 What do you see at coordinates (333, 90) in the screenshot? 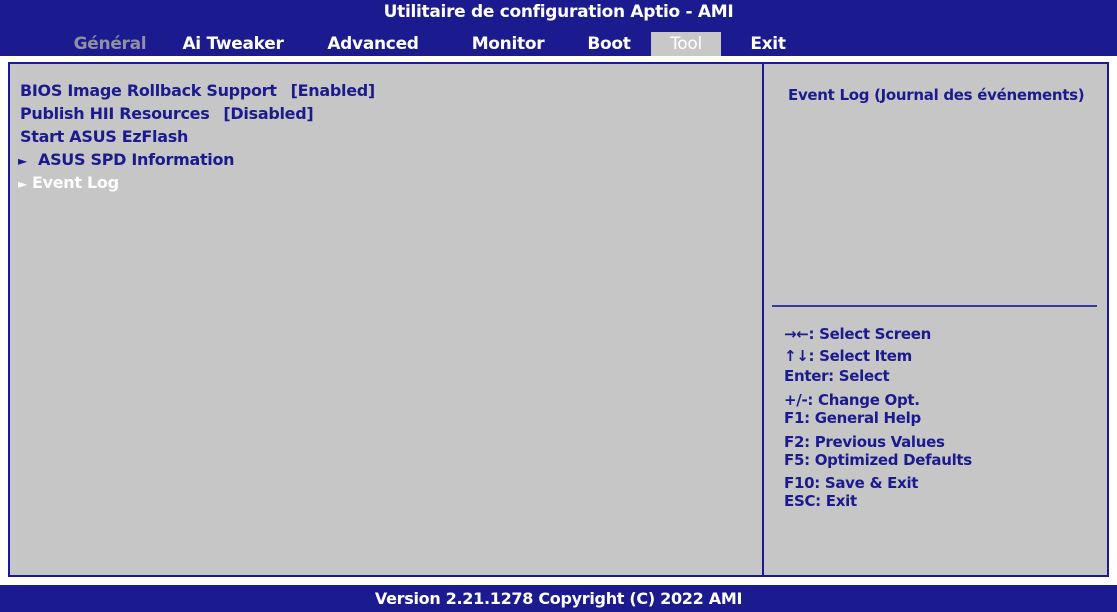
I see `menu-item-value: [Enabled]` at bounding box center [333, 90].